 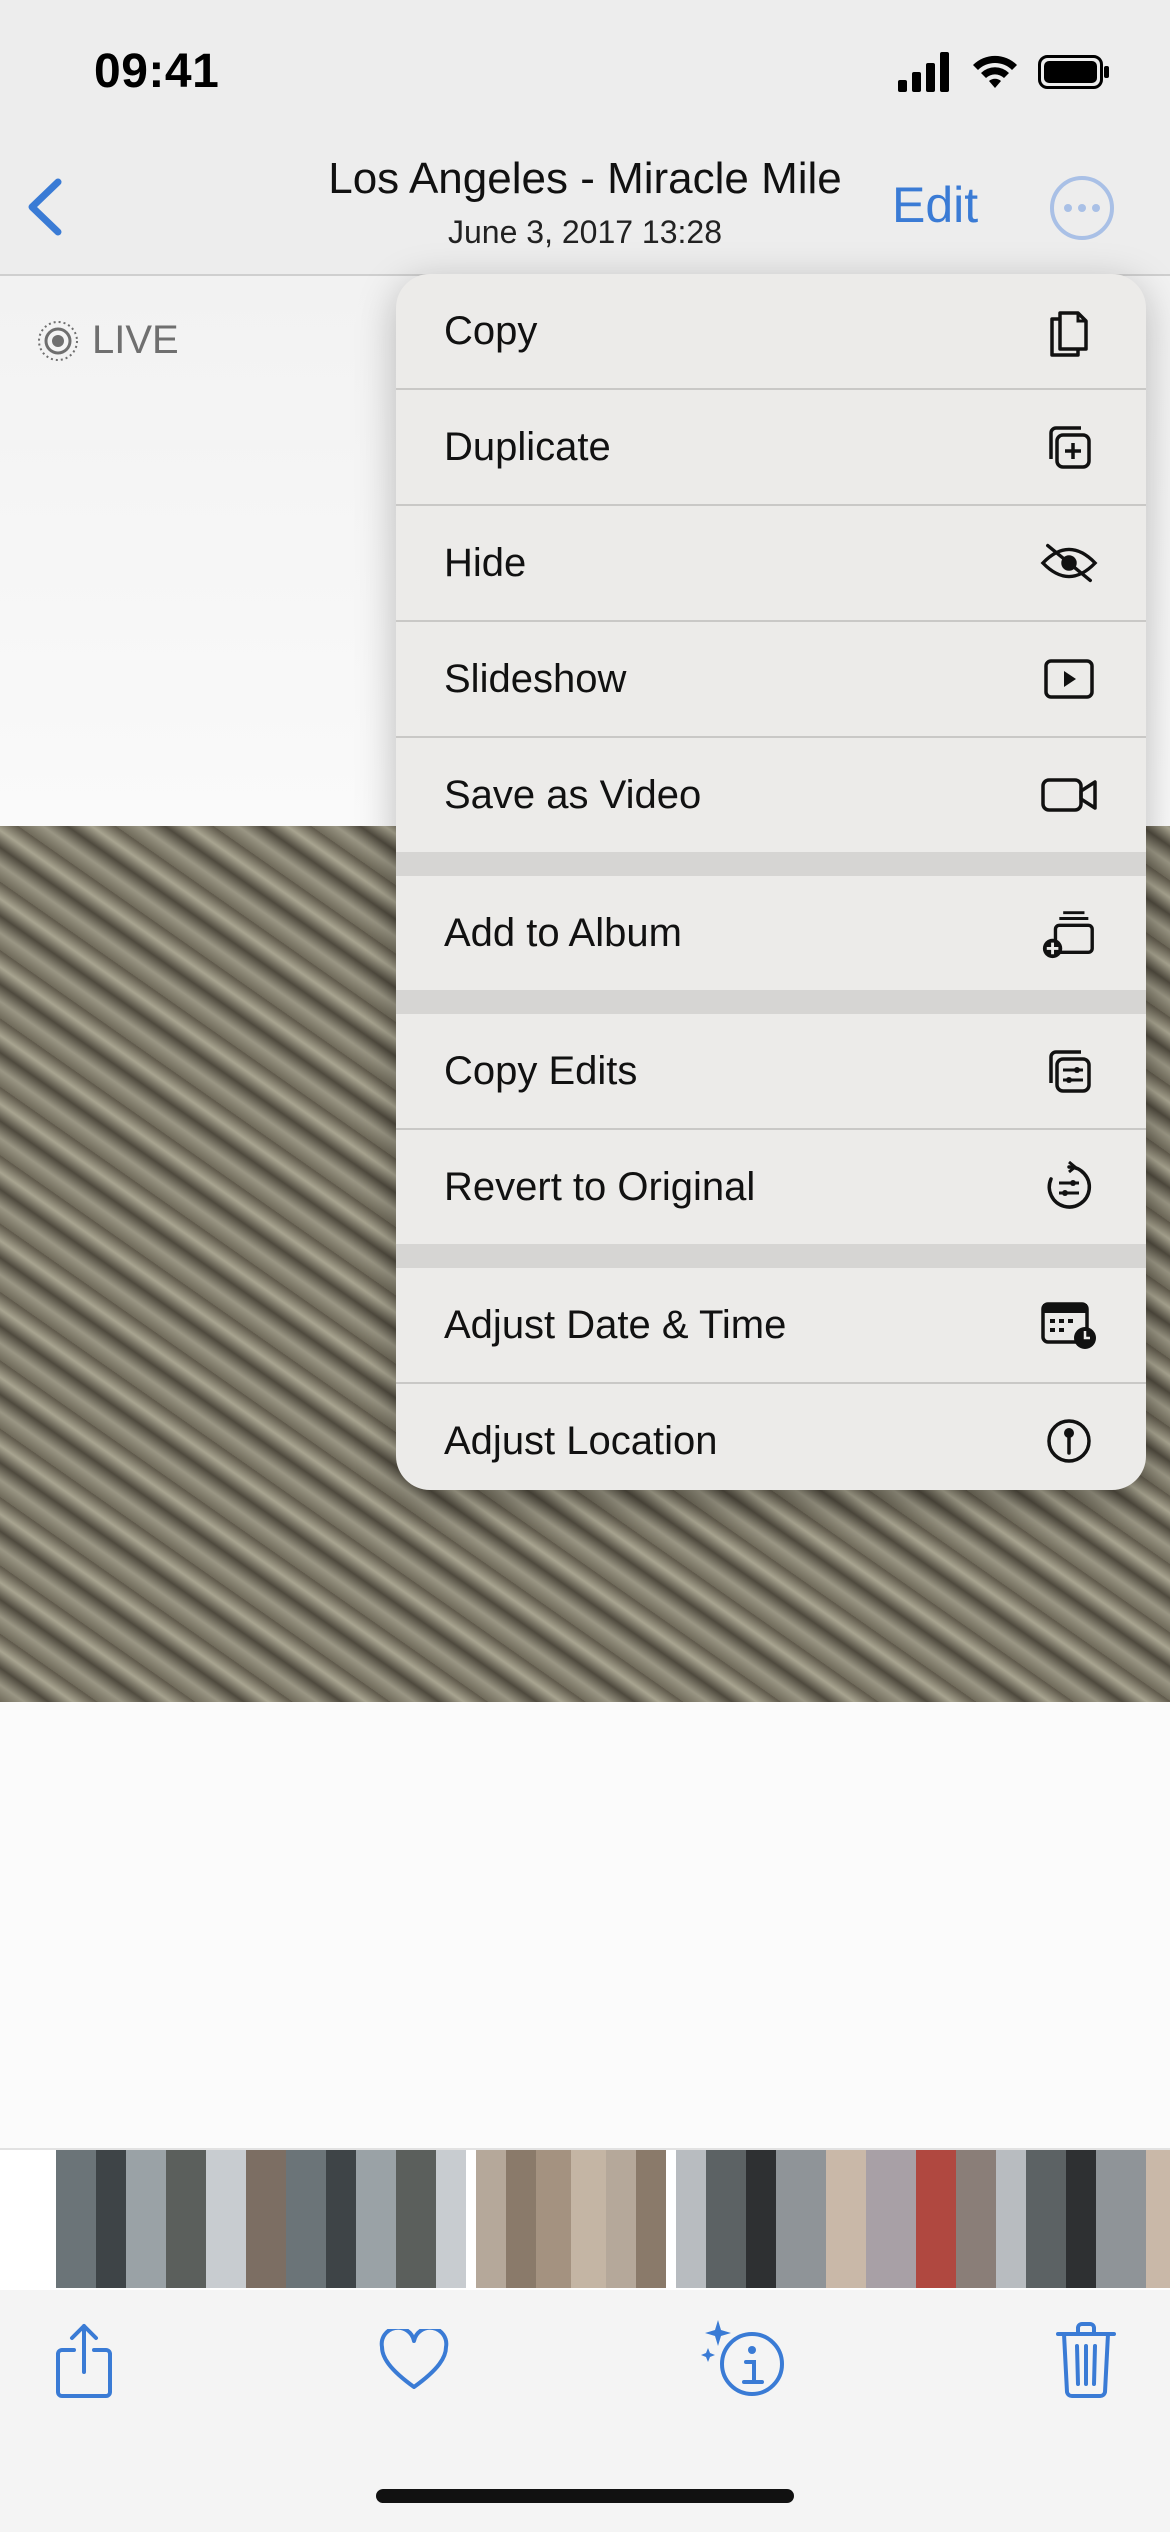 I want to click on slideshow-icon, so click(x=1069, y=679).